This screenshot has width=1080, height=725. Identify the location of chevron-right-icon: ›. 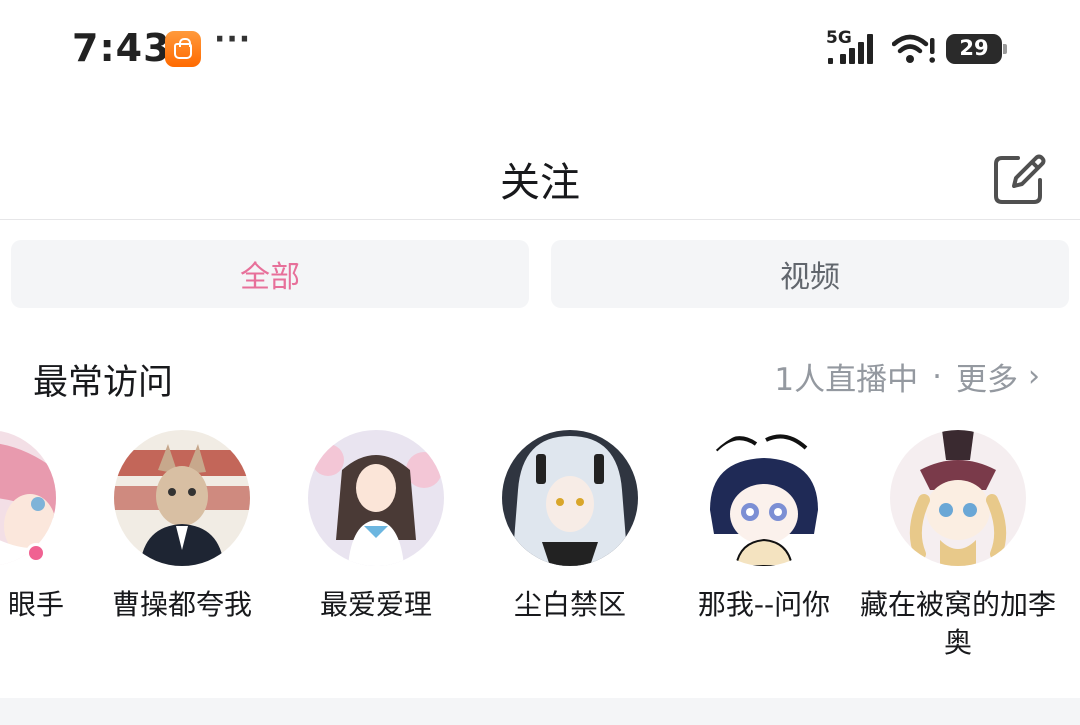
(1034, 376).